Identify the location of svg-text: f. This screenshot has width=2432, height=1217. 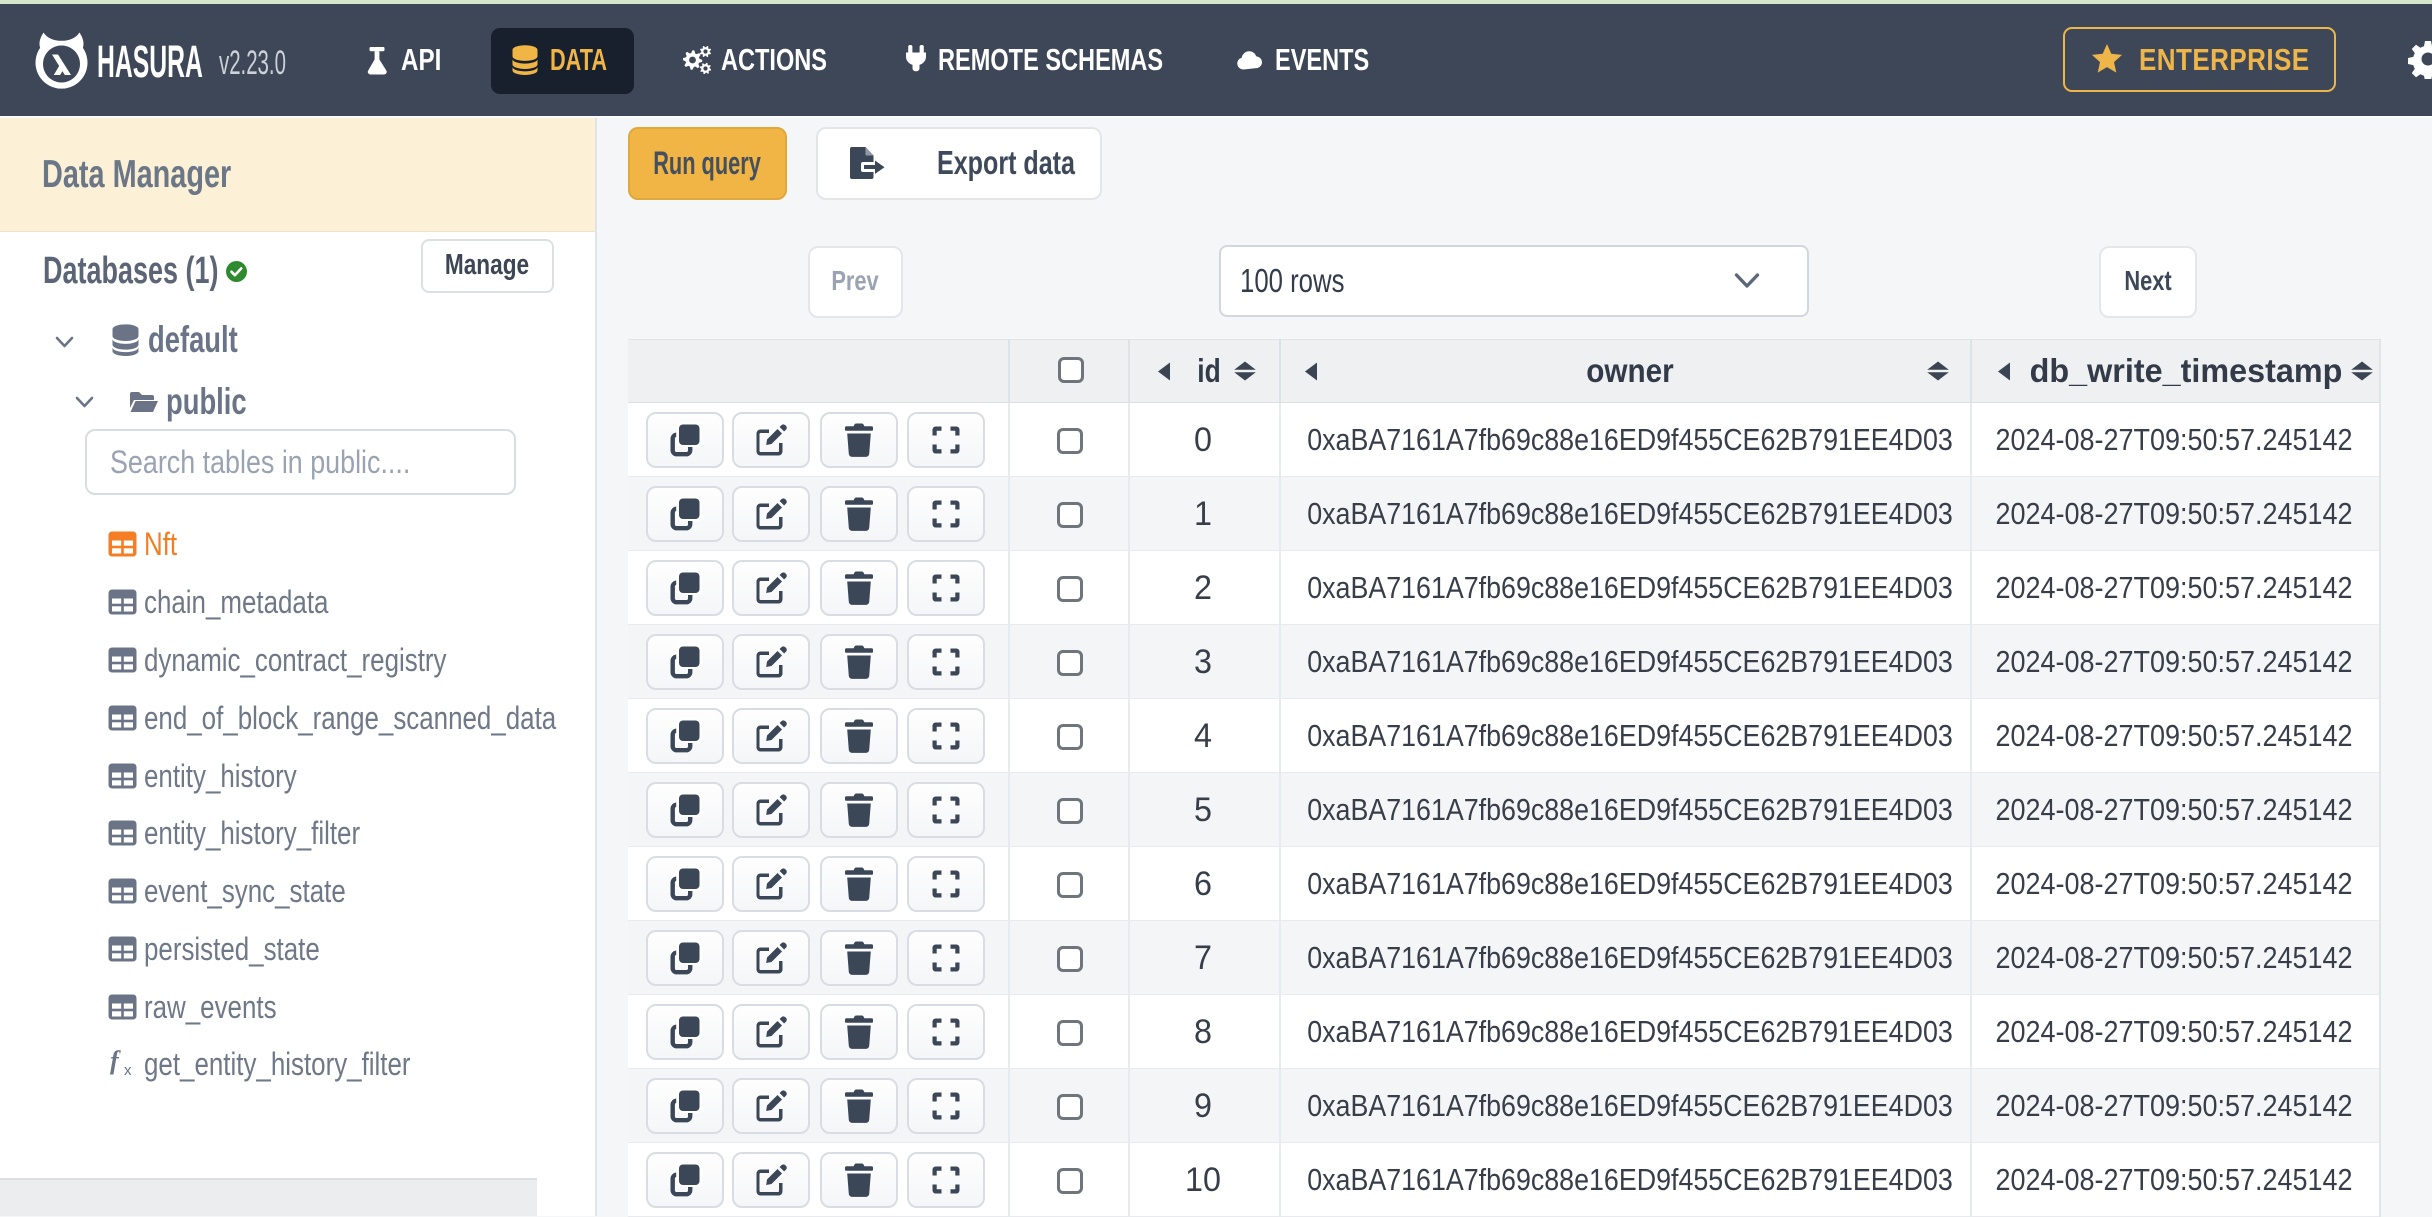
(115, 1061).